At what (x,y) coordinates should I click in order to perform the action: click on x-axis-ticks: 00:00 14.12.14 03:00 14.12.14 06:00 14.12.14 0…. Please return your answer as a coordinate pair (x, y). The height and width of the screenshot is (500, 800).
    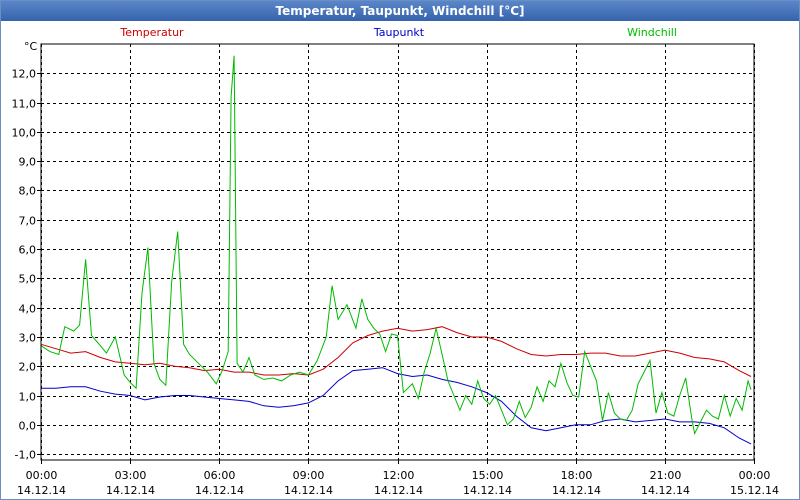
    Looking at the image, I should click on (398, 478).